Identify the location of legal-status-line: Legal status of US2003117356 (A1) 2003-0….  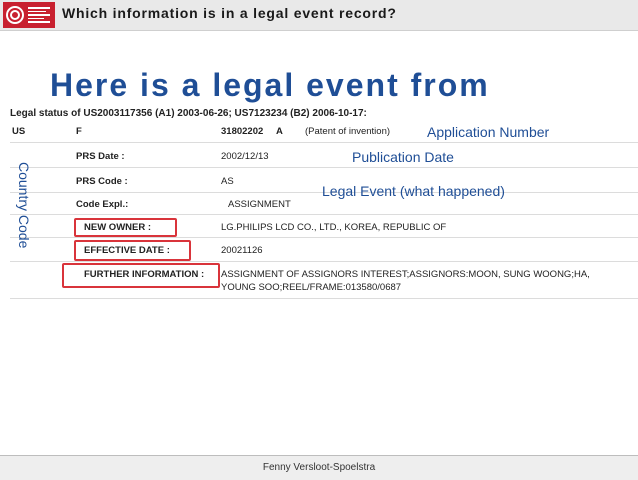
(188, 113).